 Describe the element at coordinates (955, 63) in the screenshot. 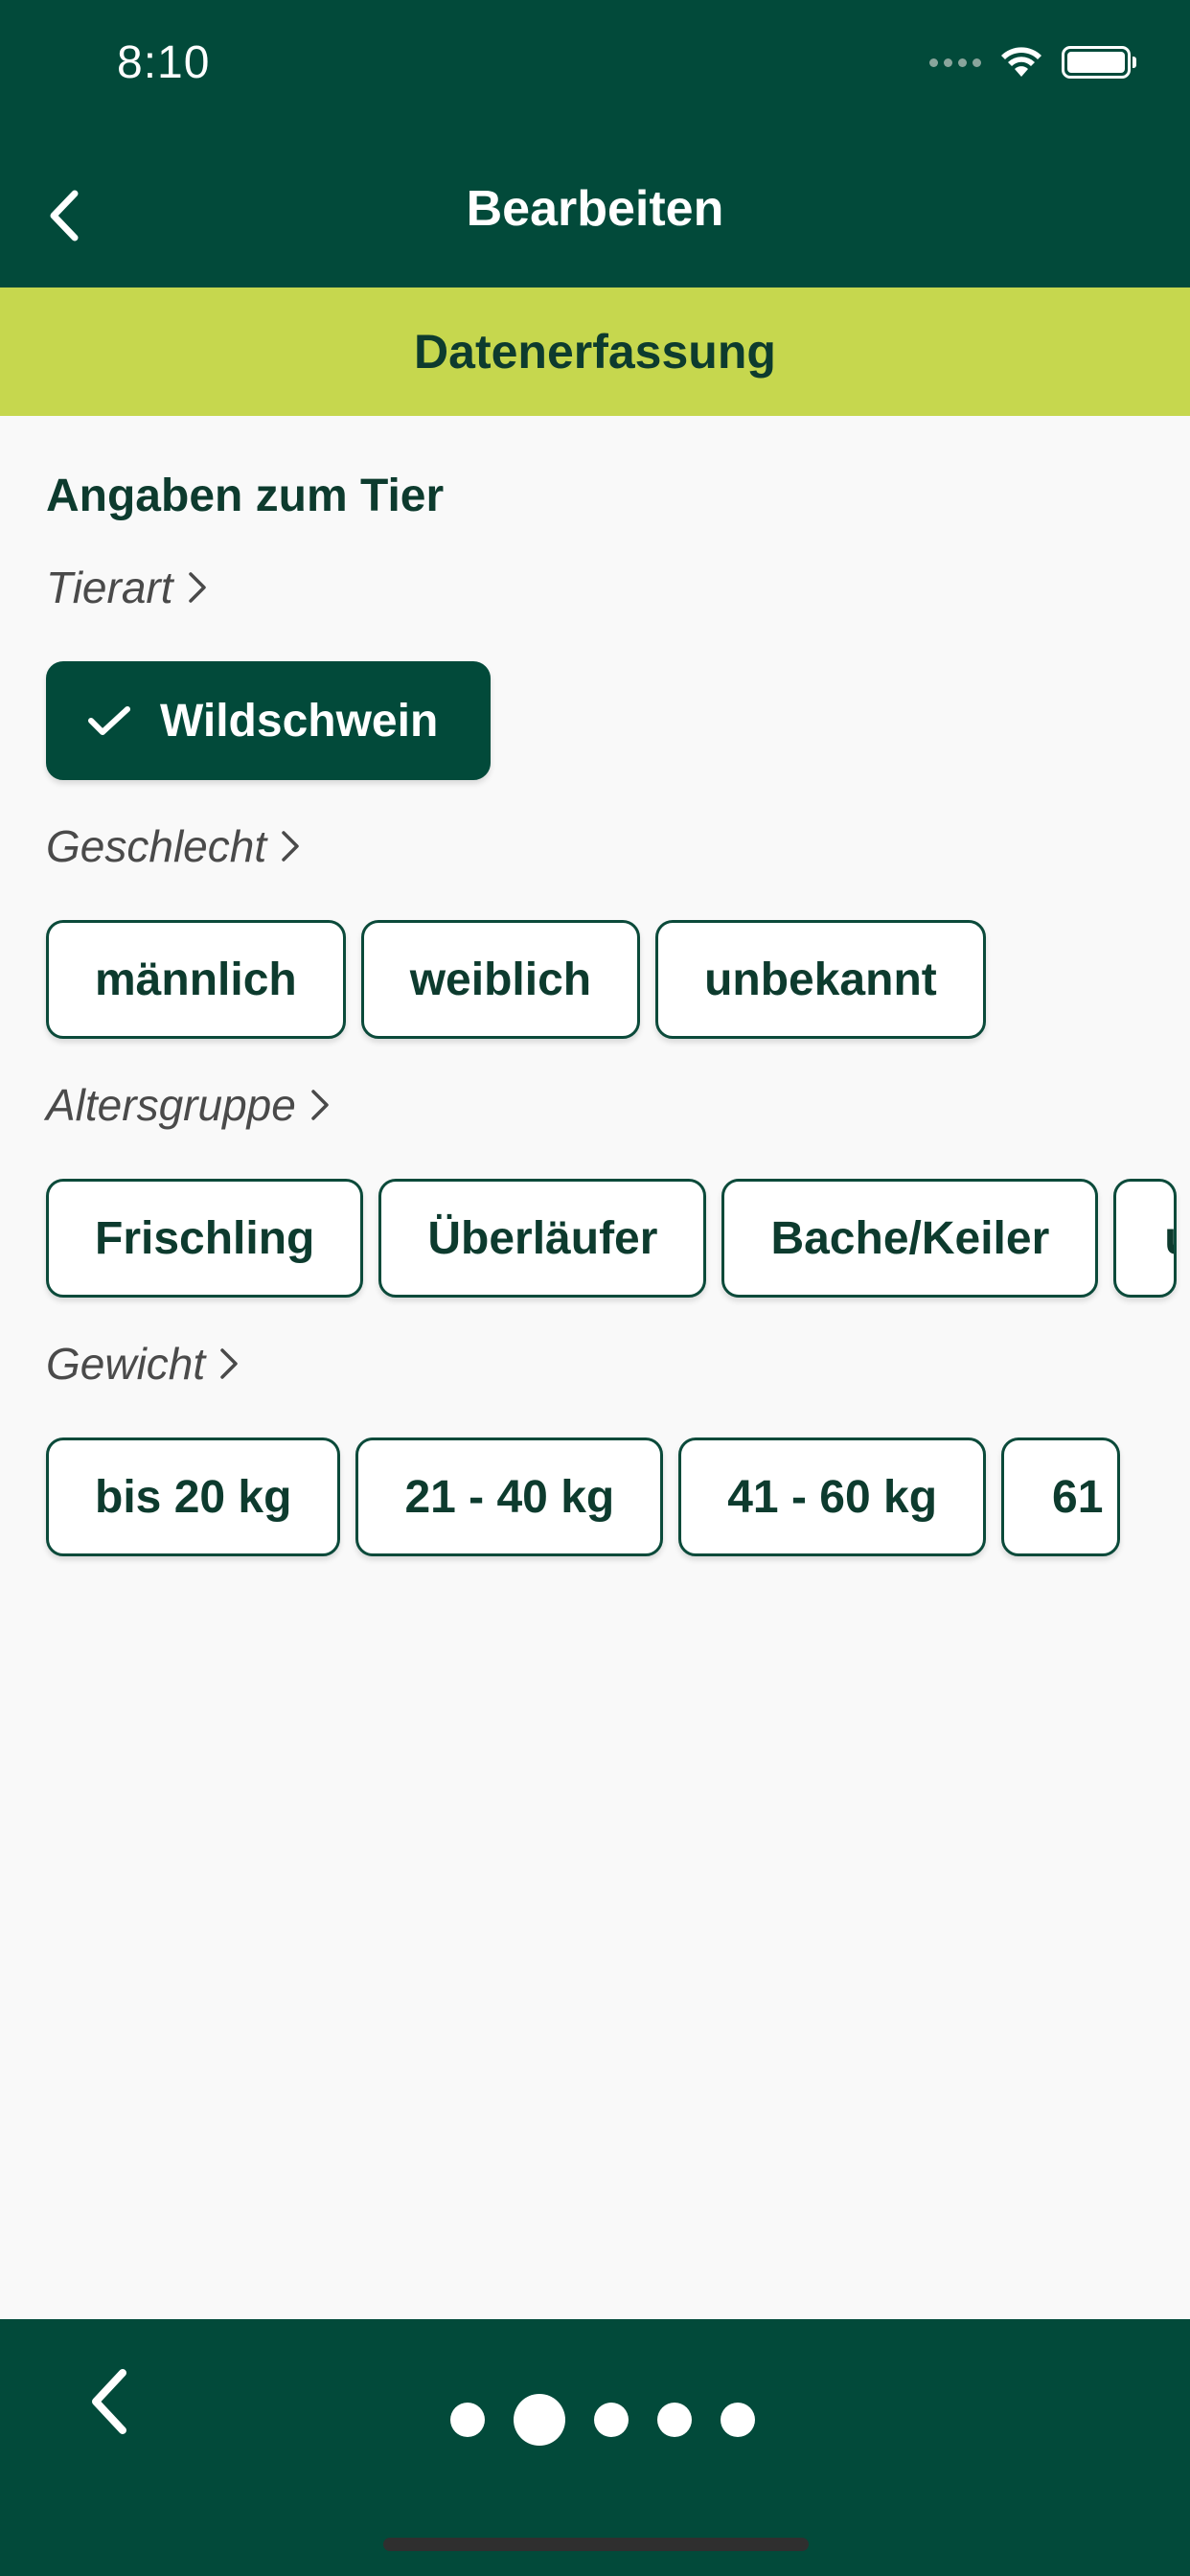

I see `cellular-signal-icon` at that location.